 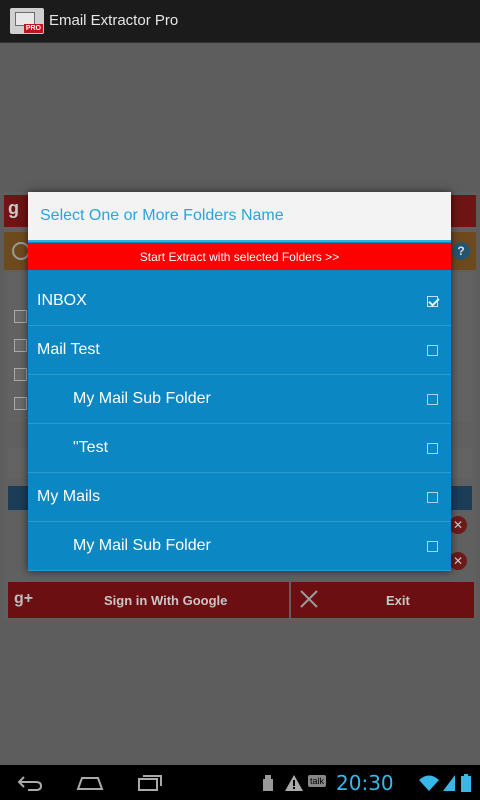 What do you see at coordinates (166, 600) in the screenshot?
I see `sign-in-label: Sign in With Google` at bounding box center [166, 600].